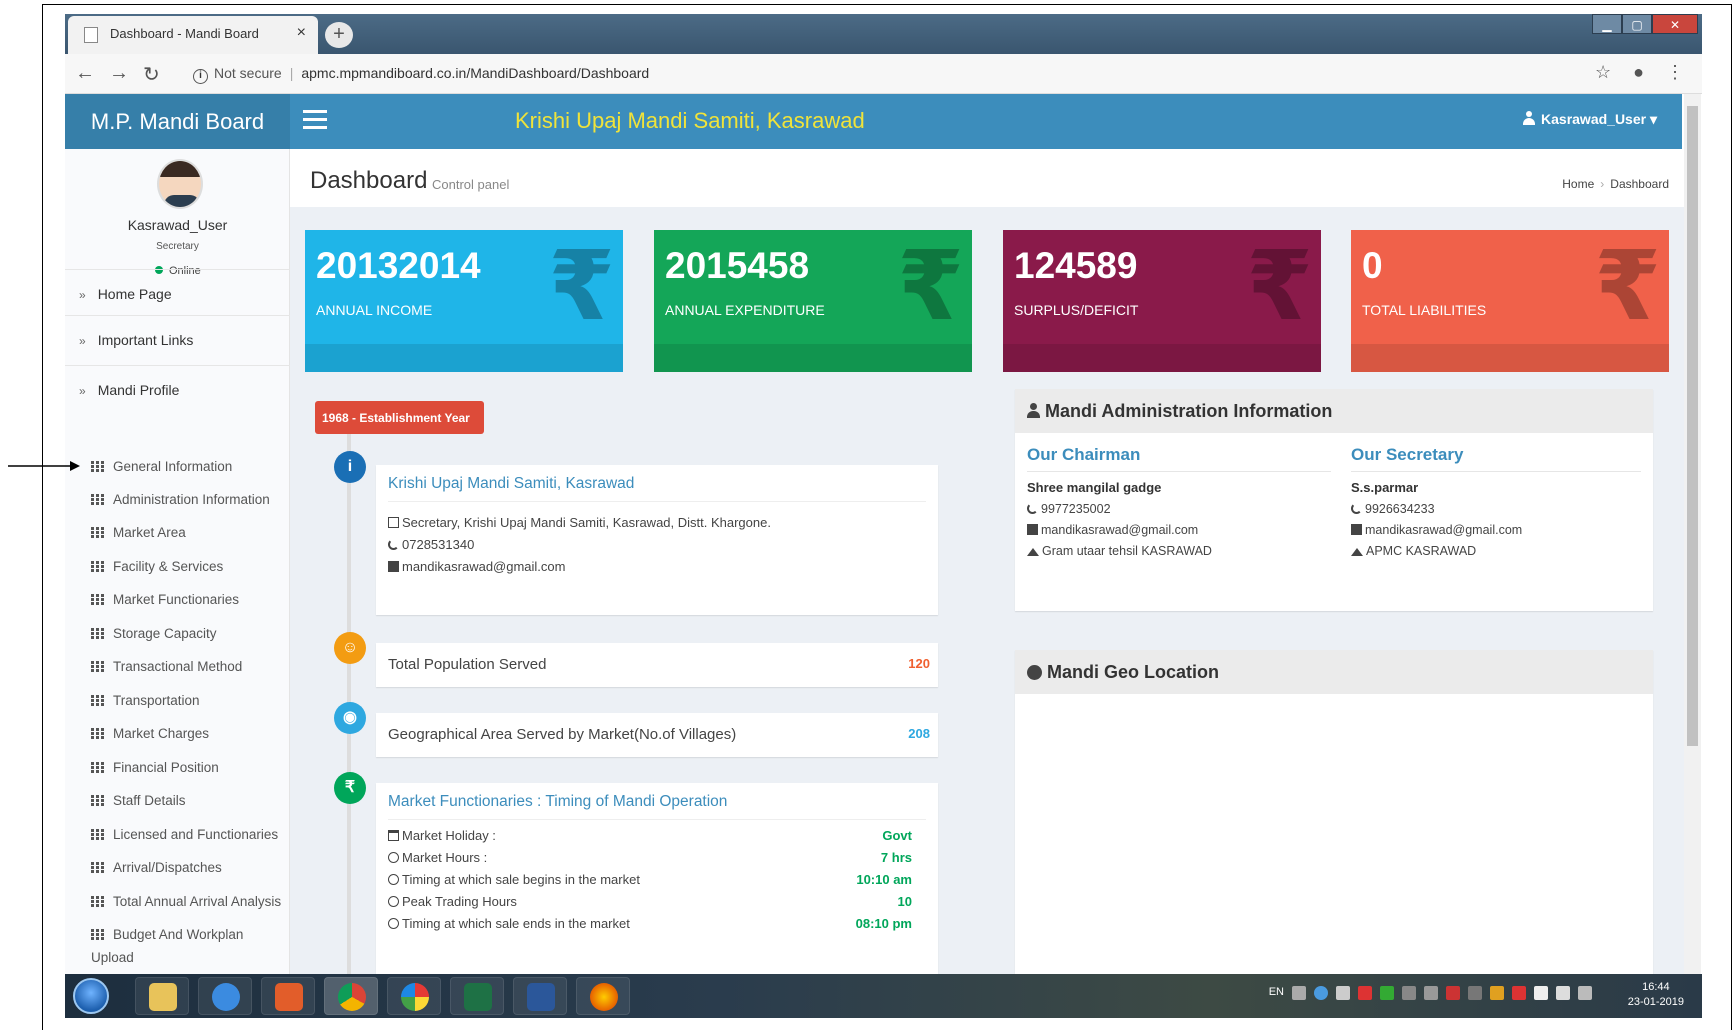 The height and width of the screenshot is (1031, 1733). What do you see at coordinates (186, 901) in the screenshot?
I see `sidebar-subitem-annual-arrival-analysis: Total Annual Arrival Analysis` at bounding box center [186, 901].